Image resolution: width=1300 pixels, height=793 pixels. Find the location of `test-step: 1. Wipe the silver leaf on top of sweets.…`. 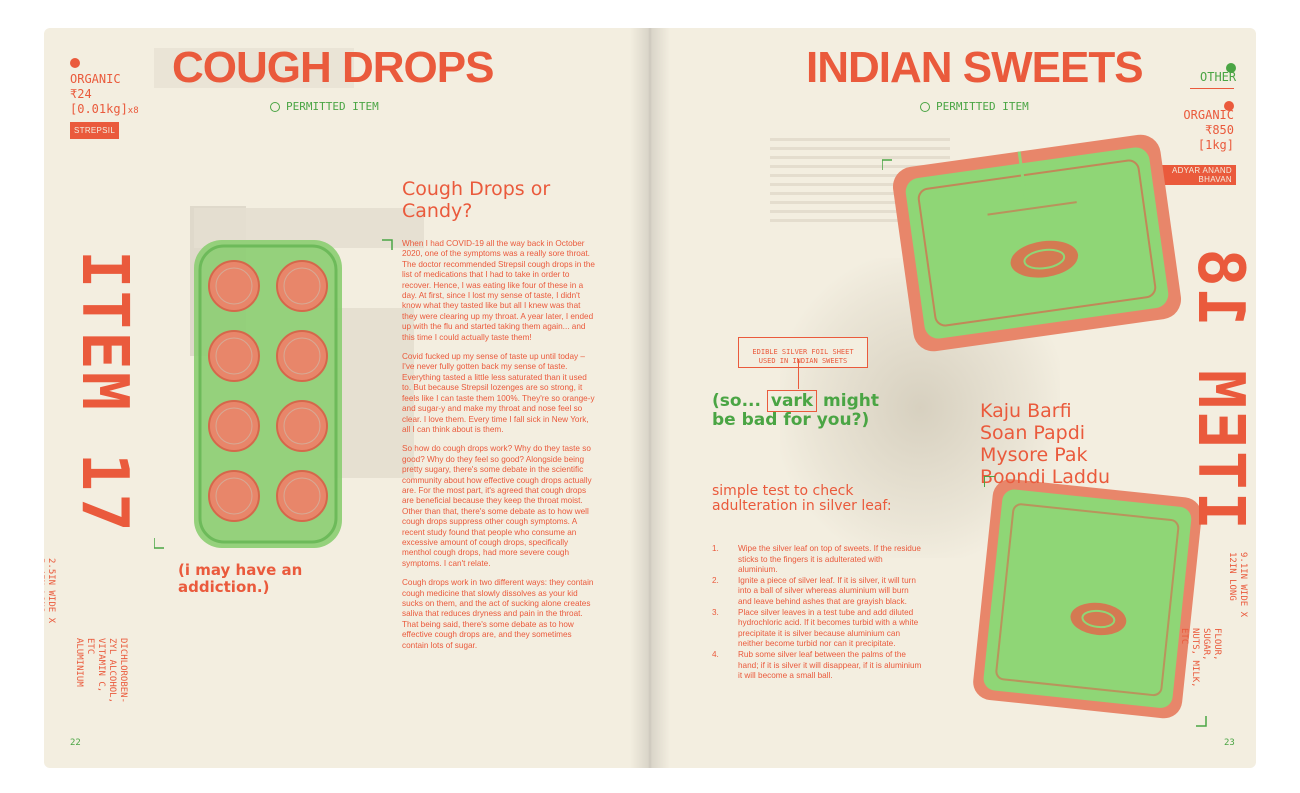

test-step: 1. Wipe the silver leaf on top of sweets.… is located at coordinates (816, 559).